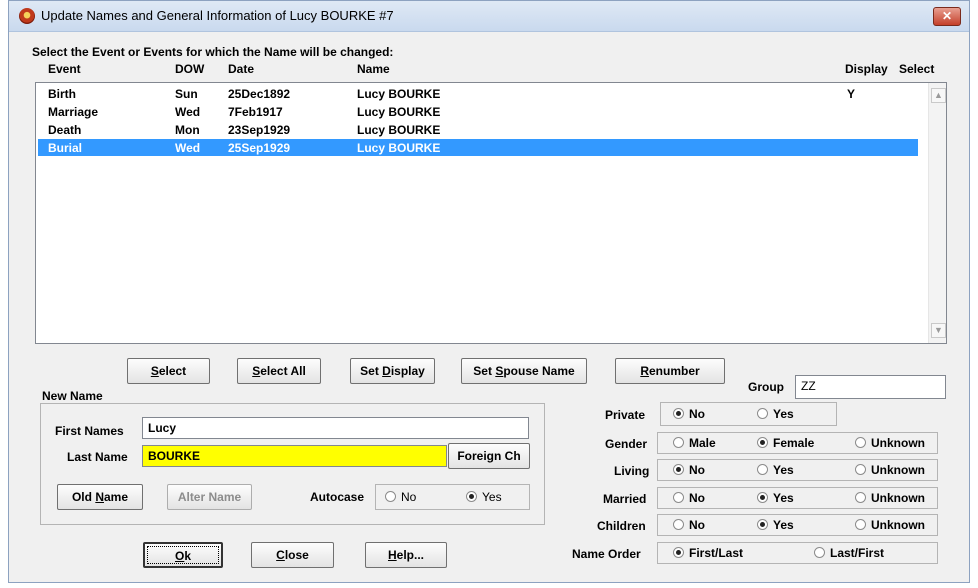  What do you see at coordinates (478, 129) in the screenshot?
I see `list-item: Death Mon 23Sep1929 Lucy BOURKE` at bounding box center [478, 129].